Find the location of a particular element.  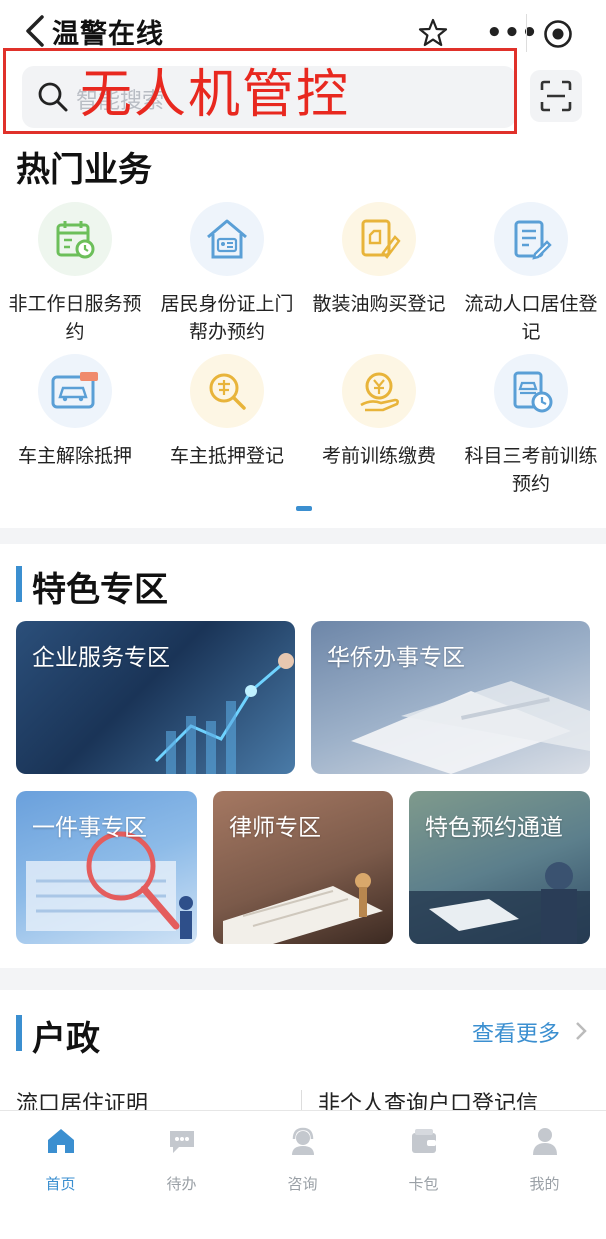

service-item-idcard: 居民身份证上门帮办预约 is located at coordinates (227, 274).